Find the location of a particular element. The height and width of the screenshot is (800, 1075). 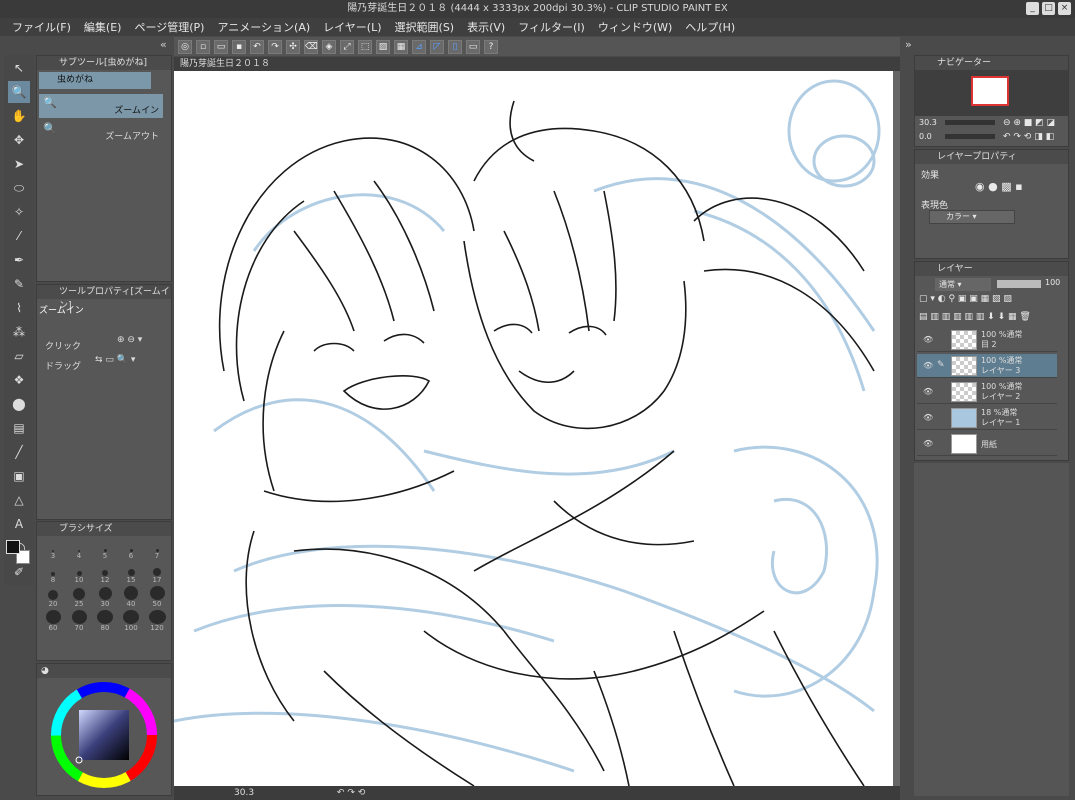

auto-select-icon: ✧ is located at coordinates (19, 212).